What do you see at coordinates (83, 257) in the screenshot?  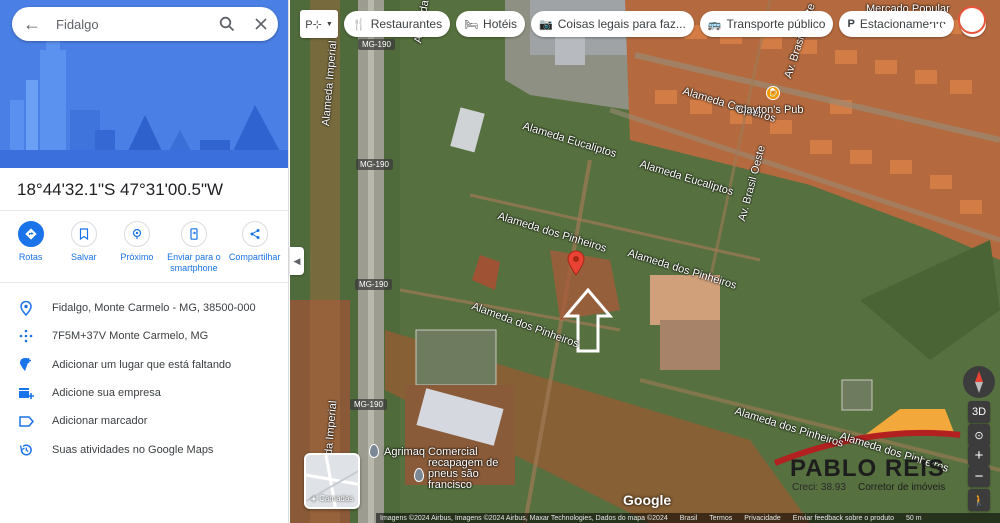 I see `save-label: Salvar` at bounding box center [83, 257].